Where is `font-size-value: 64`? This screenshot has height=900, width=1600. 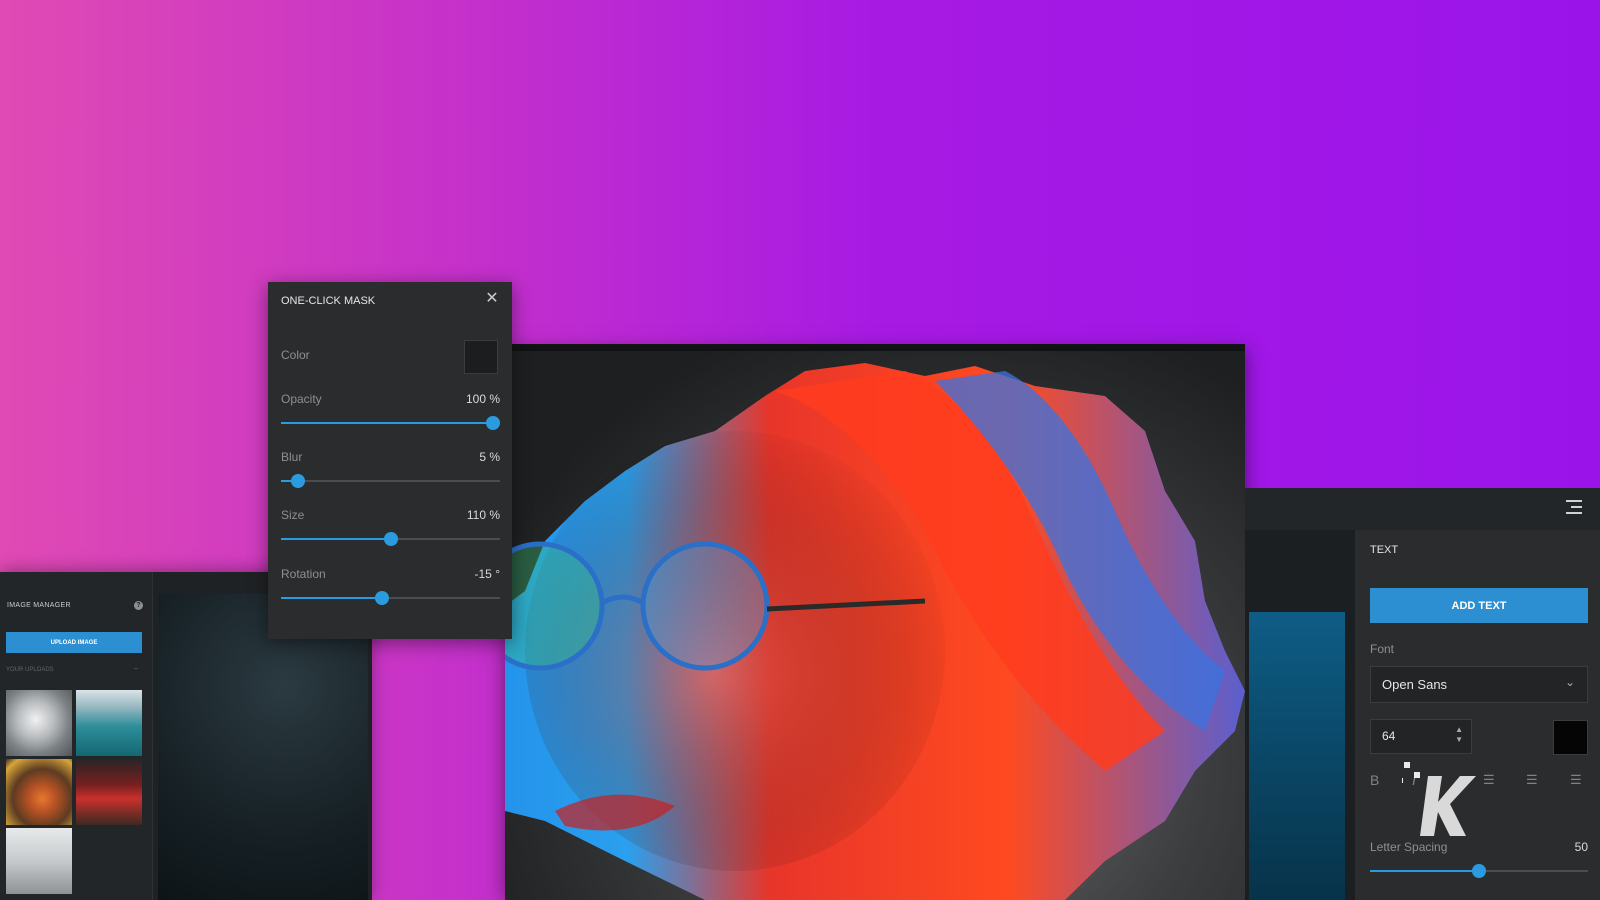 font-size-value: 64 is located at coordinates (1389, 736).